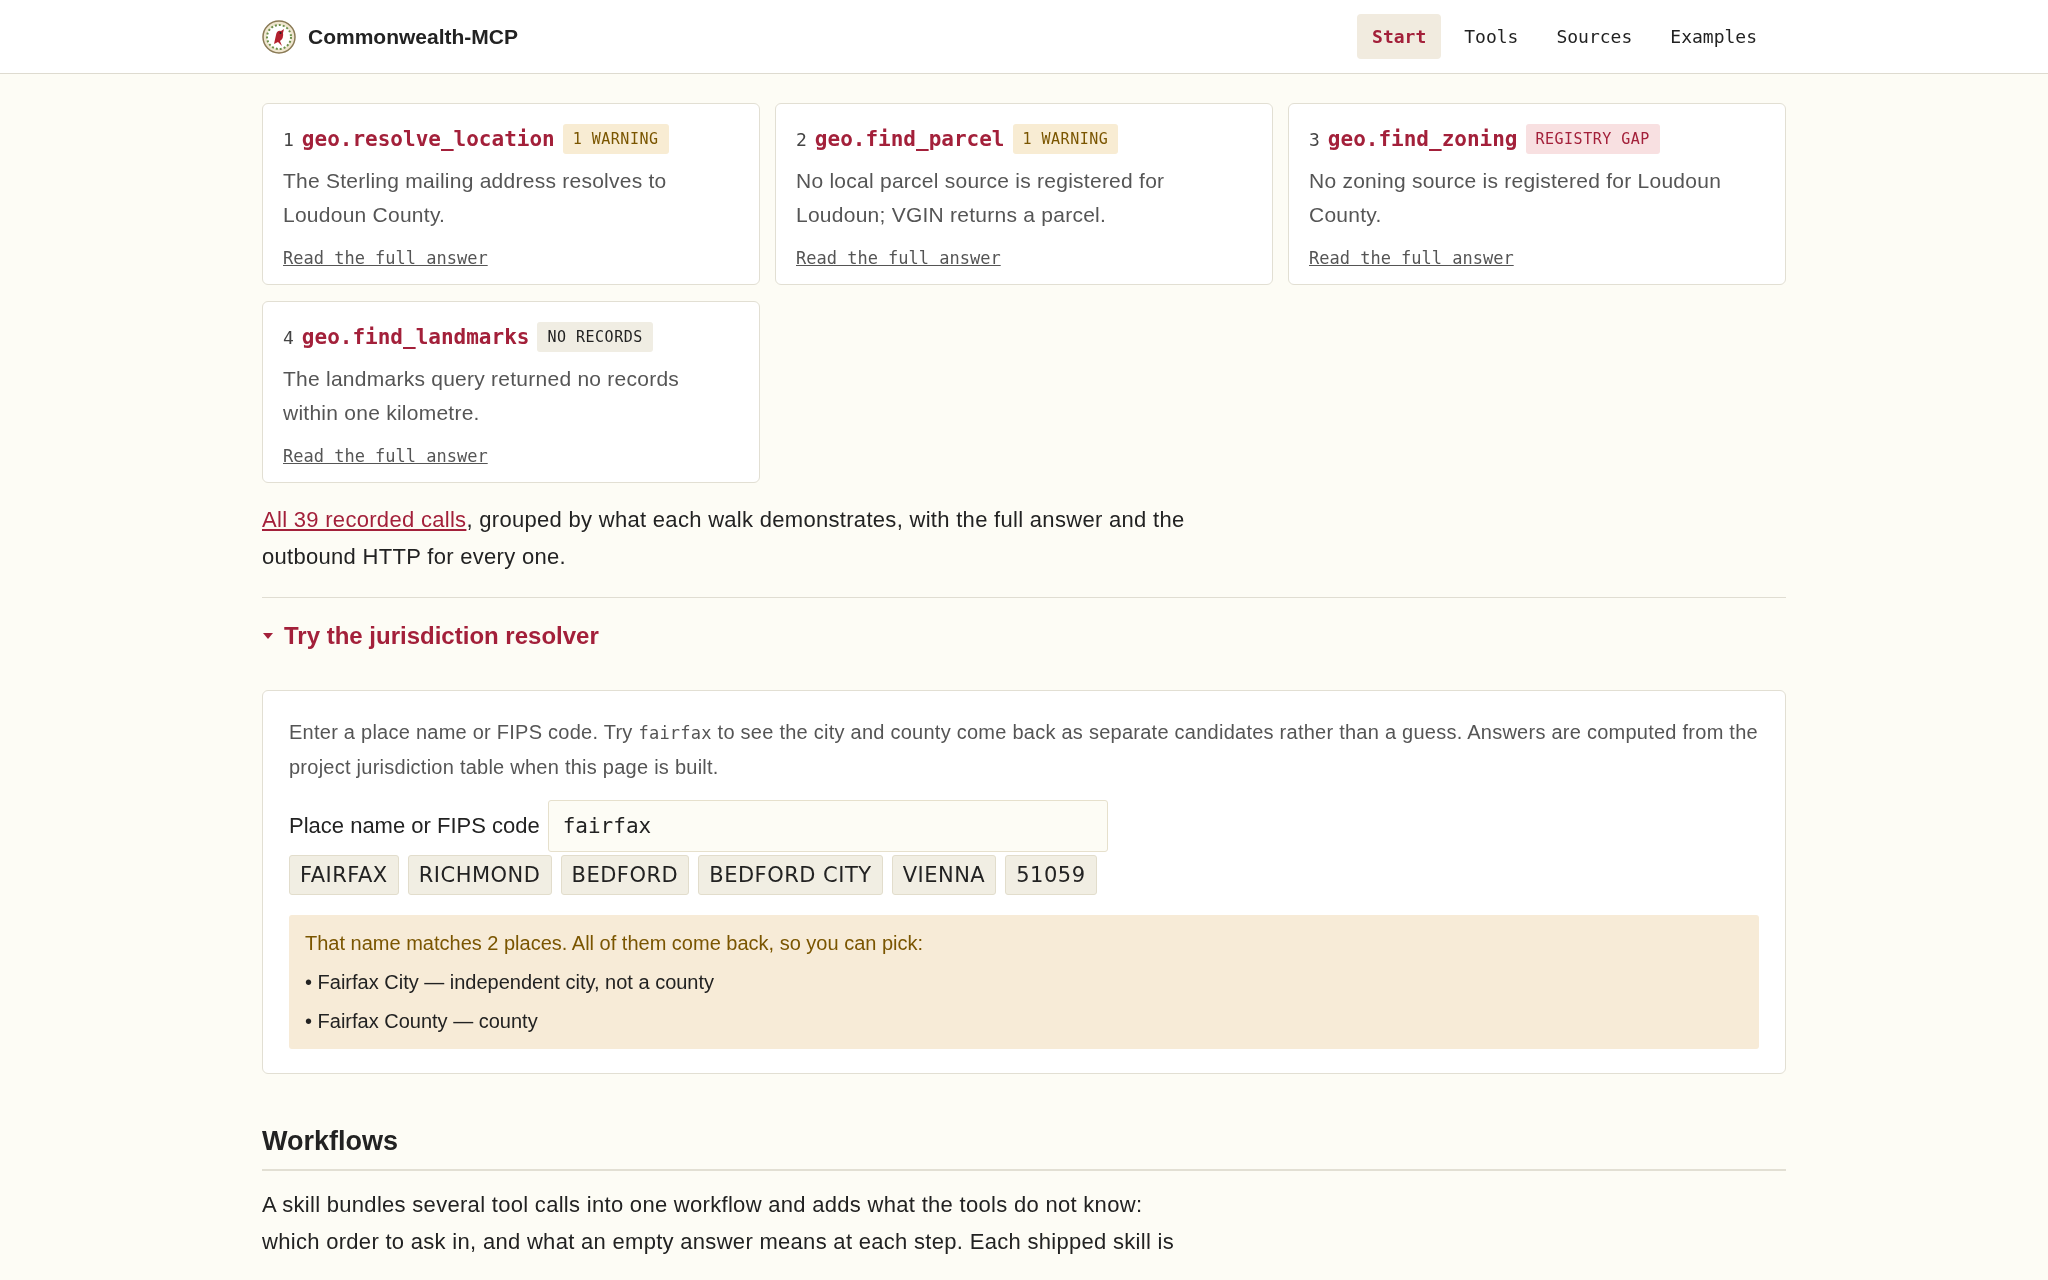 The width and height of the screenshot is (2048, 1280). Describe the element at coordinates (719, 1223) in the screenshot. I see `workflows-paragraph: A skill bundles several tool calls into one workflow and adds what the tools do not know: which order to ask in, and what an empty answer means at each step. Each shipped skill is` at that location.